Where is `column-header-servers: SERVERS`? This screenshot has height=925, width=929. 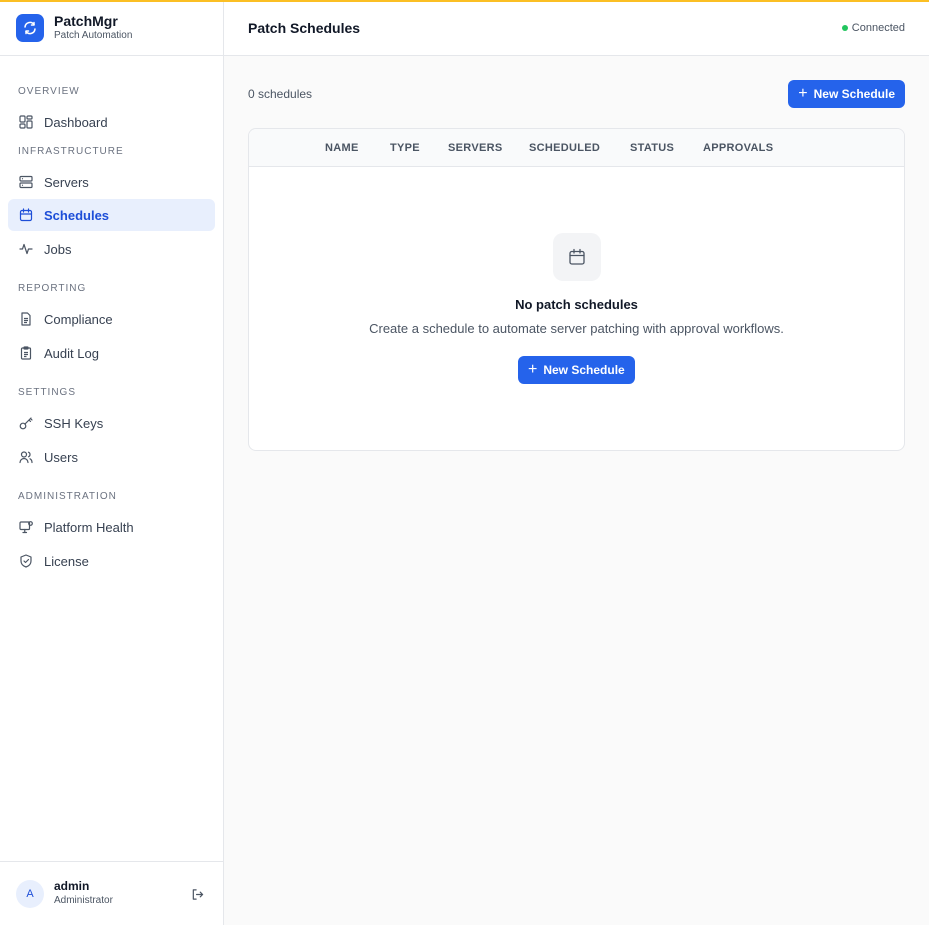 column-header-servers: SERVERS is located at coordinates (475, 148).